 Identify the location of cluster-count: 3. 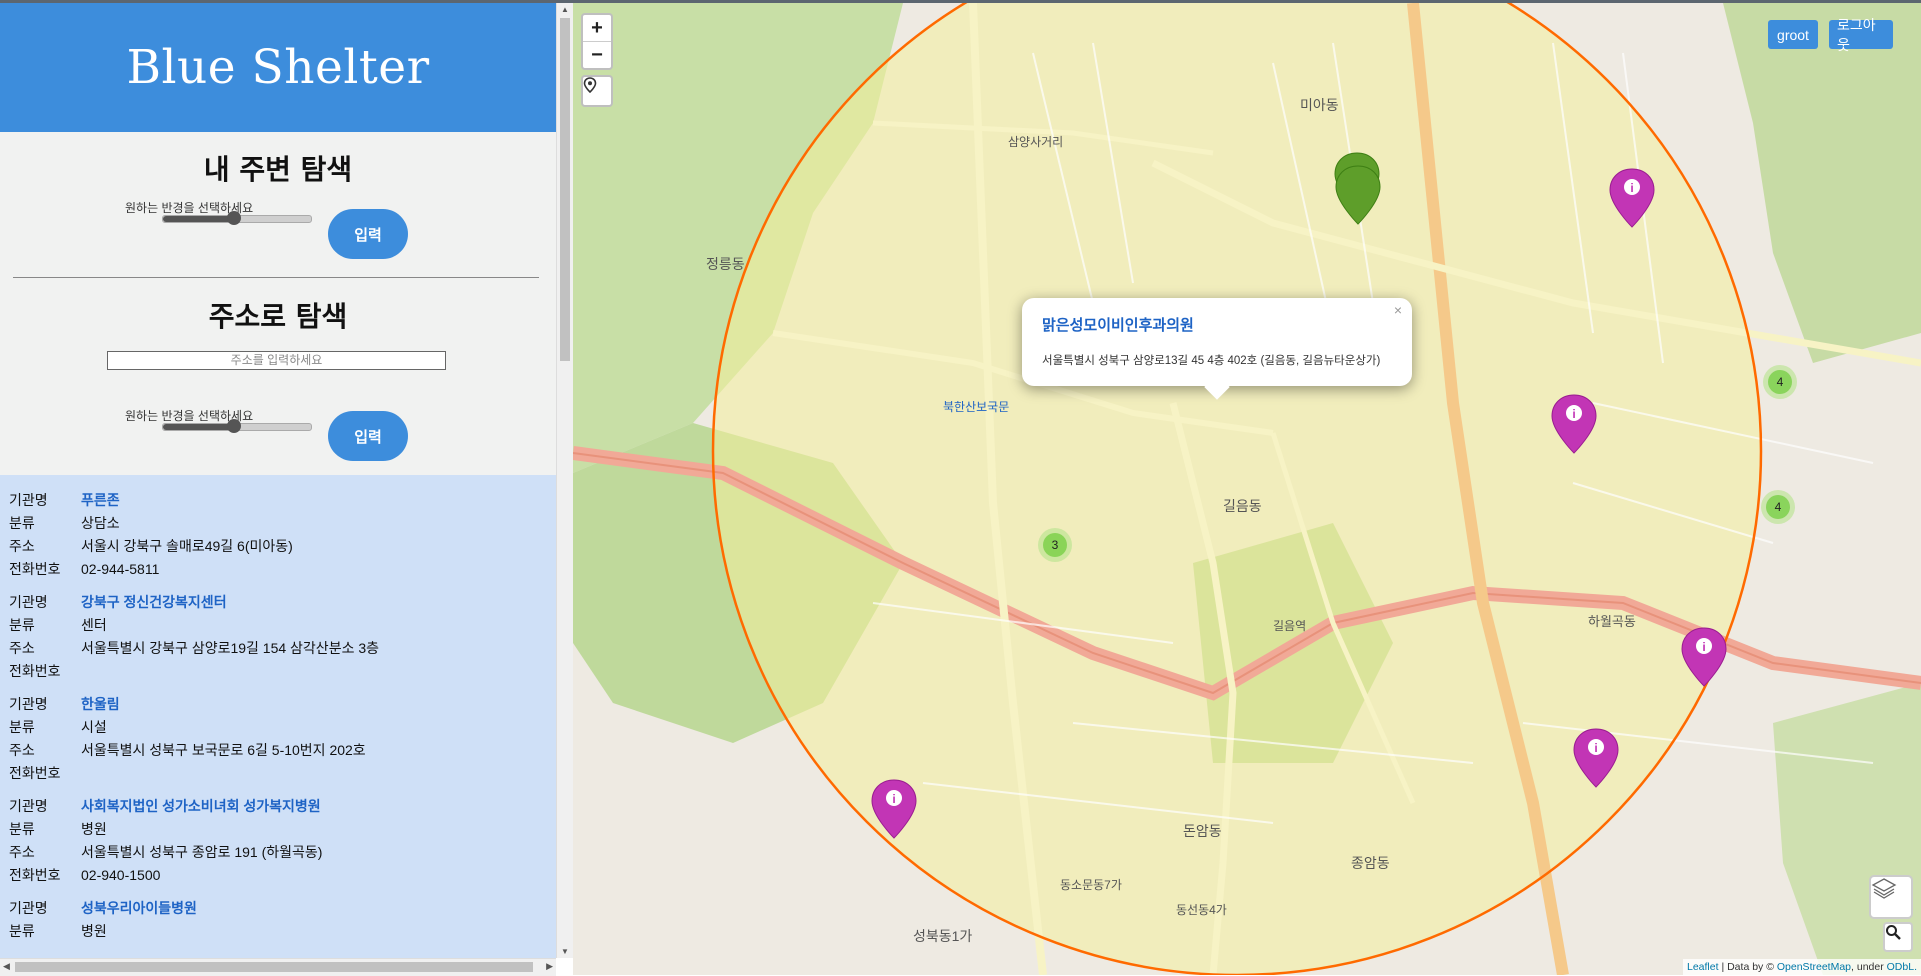
(1055, 545).